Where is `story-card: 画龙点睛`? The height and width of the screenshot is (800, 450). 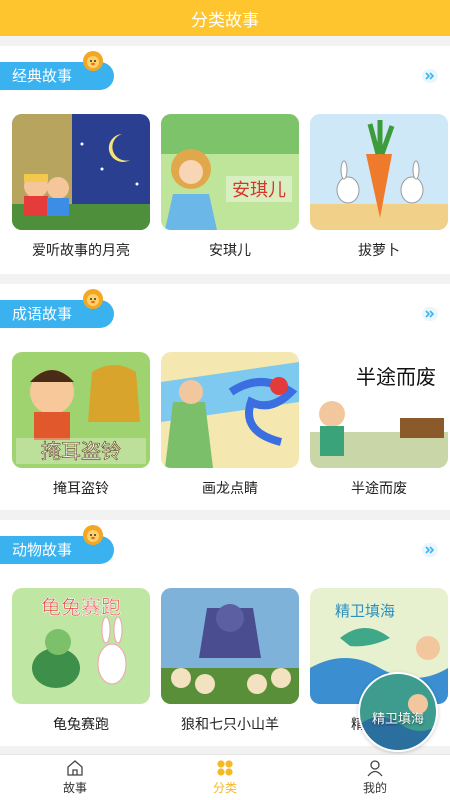
story-card: 画龙点睛 is located at coordinates (230, 425).